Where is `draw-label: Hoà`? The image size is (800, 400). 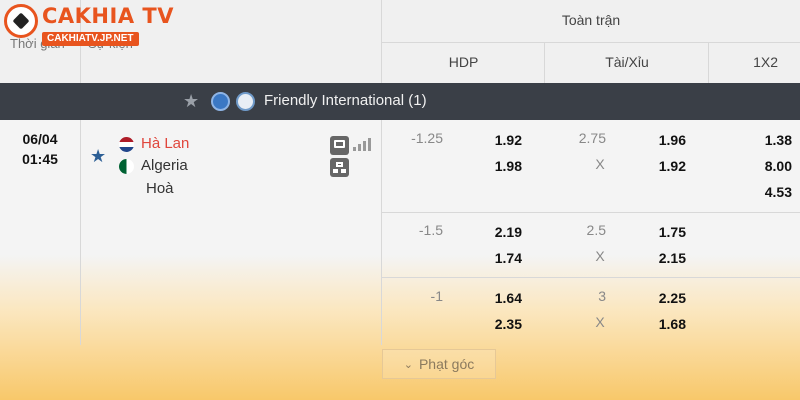 draw-label: Hoà is located at coordinates (160, 188).